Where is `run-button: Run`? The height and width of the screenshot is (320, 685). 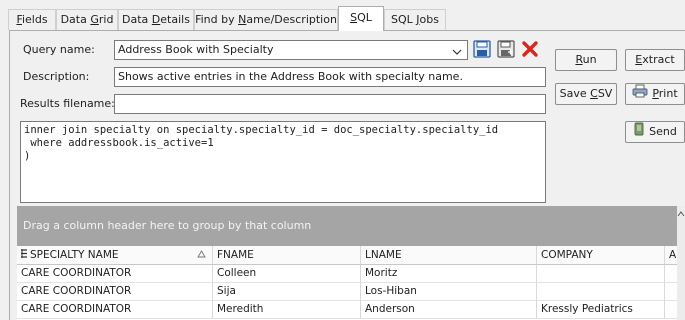 run-button: Run is located at coordinates (586, 60).